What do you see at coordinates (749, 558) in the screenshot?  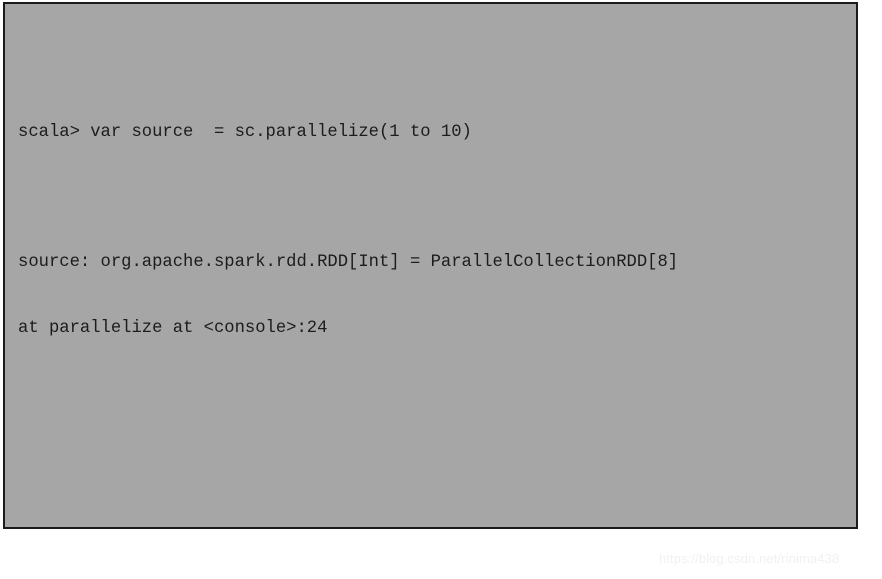 I see `csdn-watermark: https://blog.csdn.net/rinima438` at bounding box center [749, 558].